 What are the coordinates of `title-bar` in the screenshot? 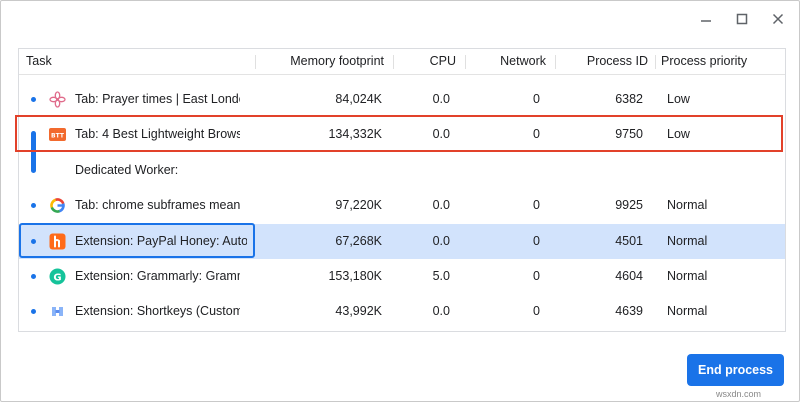 It's located at (734, 19).